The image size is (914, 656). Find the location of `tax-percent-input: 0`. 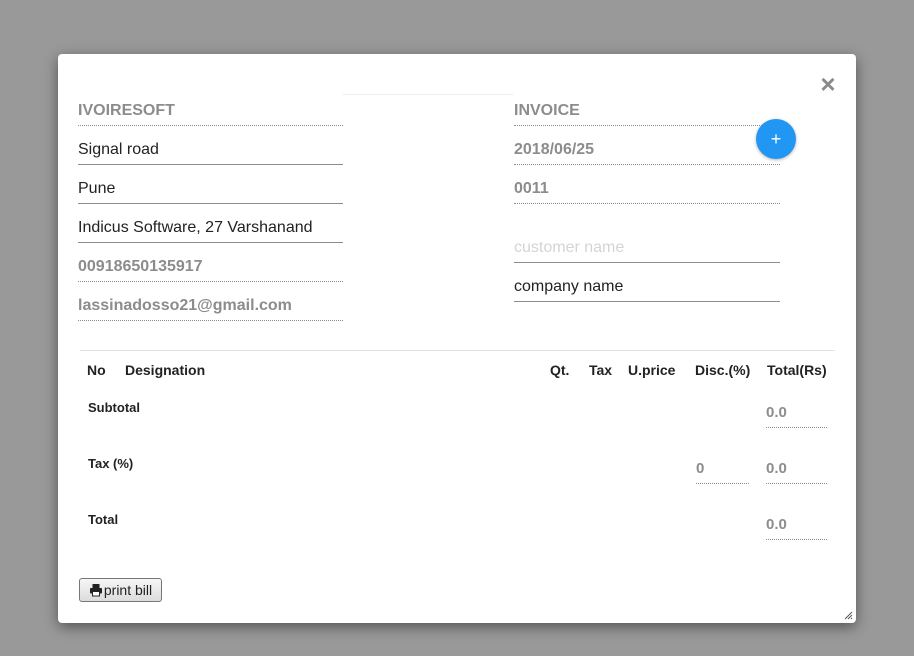

tax-percent-input: 0 is located at coordinates (722, 469).